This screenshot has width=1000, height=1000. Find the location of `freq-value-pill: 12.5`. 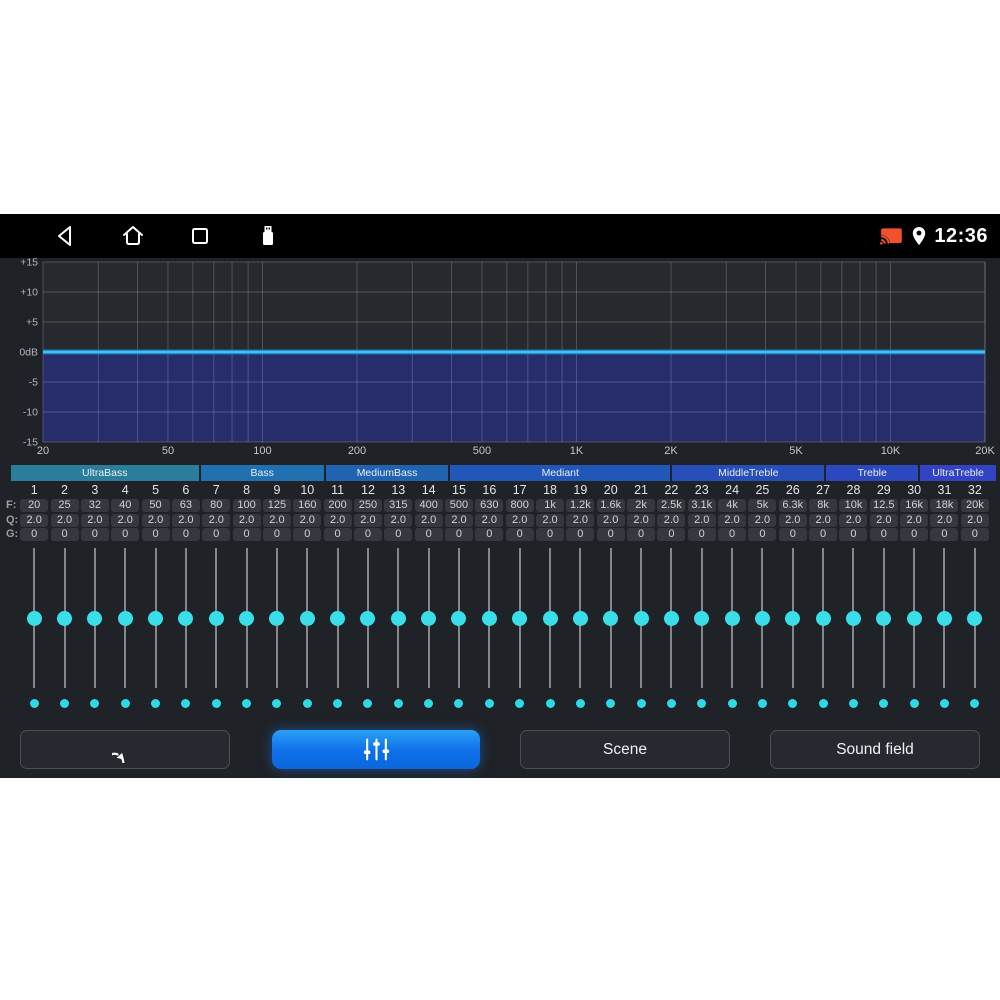

freq-value-pill: 12.5 is located at coordinates (883, 505).